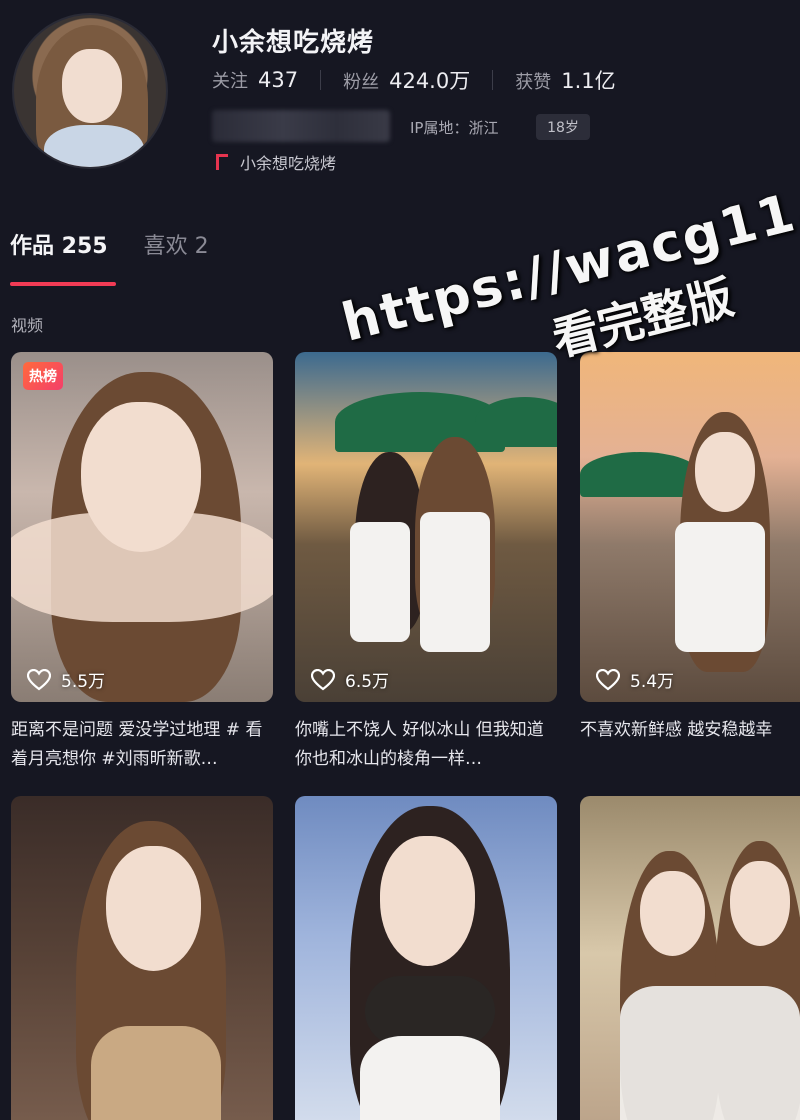 This screenshot has width=800, height=1120. What do you see at coordinates (230, 81) in the screenshot?
I see `stat-following-label: 关注` at bounding box center [230, 81].